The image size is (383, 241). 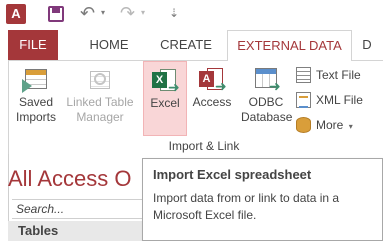 I want to click on access-label: Access, so click(x=212, y=102).